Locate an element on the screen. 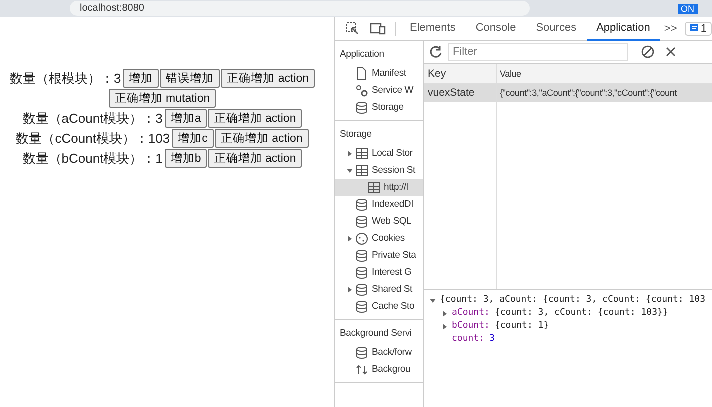 The image size is (712, 407). sidebar-item: IndexedDI is located at coordinates (379, 204).